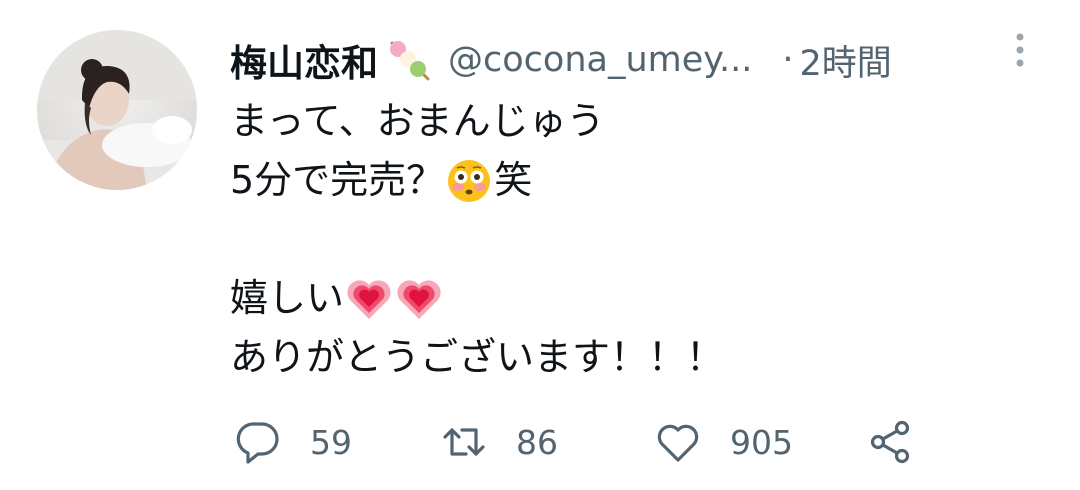 The width and height of the screenshot is (1080, 490). I want to click on reply-count: 59, so click(331, 442).